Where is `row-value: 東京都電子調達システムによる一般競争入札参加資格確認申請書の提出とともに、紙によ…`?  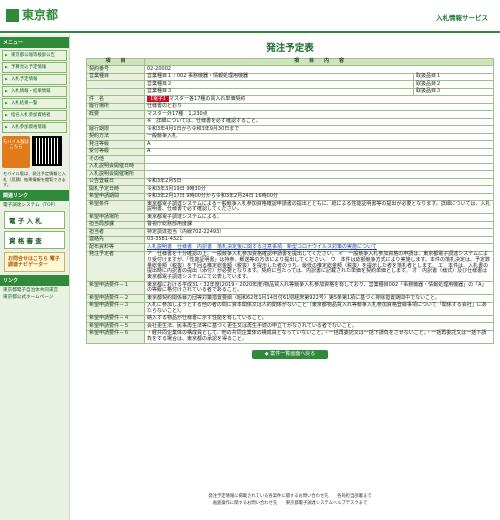 row-value: 東京都電子調達システムによる一般競争入札参加資格確認申請書の提出とともに、紙によ… is located at coordinates (319, 207).